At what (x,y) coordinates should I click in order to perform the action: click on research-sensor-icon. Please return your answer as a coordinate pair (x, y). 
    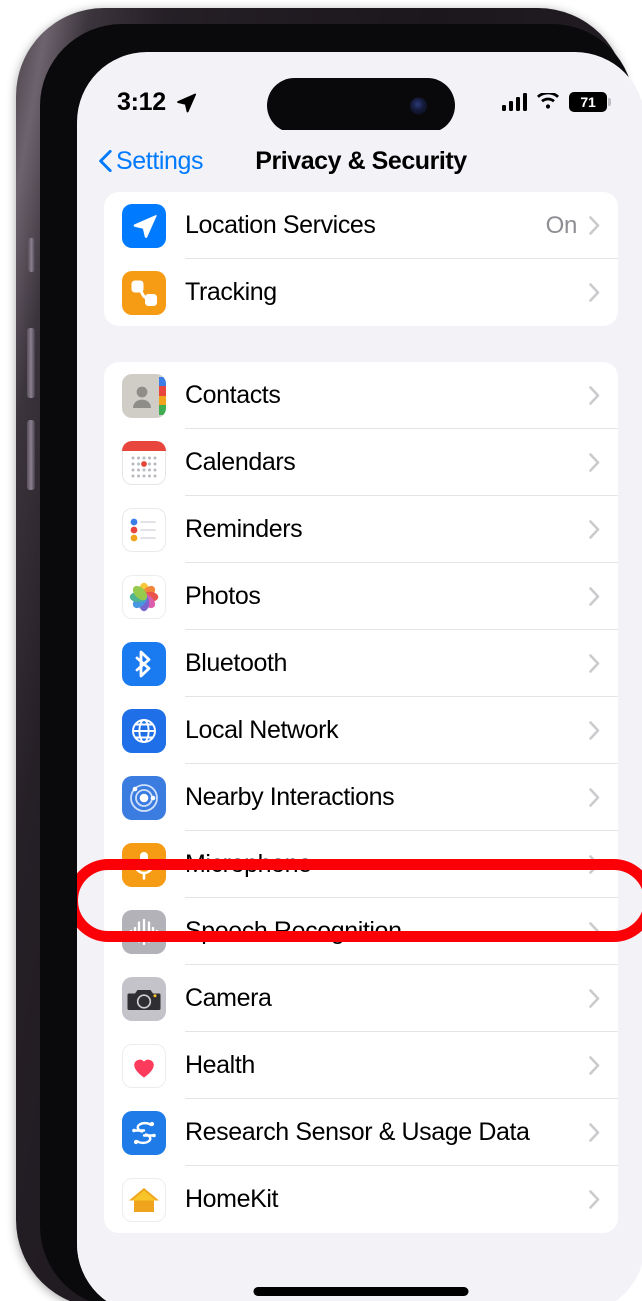
    Looking at the image, I should click on (144, 1132).